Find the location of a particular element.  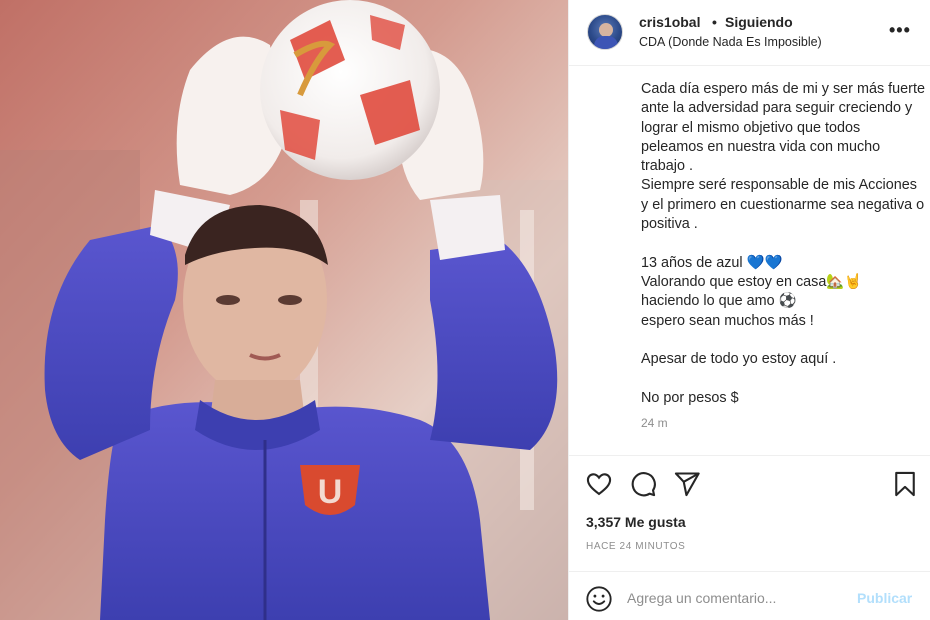

comment-button is located at coordinates (643, 484).